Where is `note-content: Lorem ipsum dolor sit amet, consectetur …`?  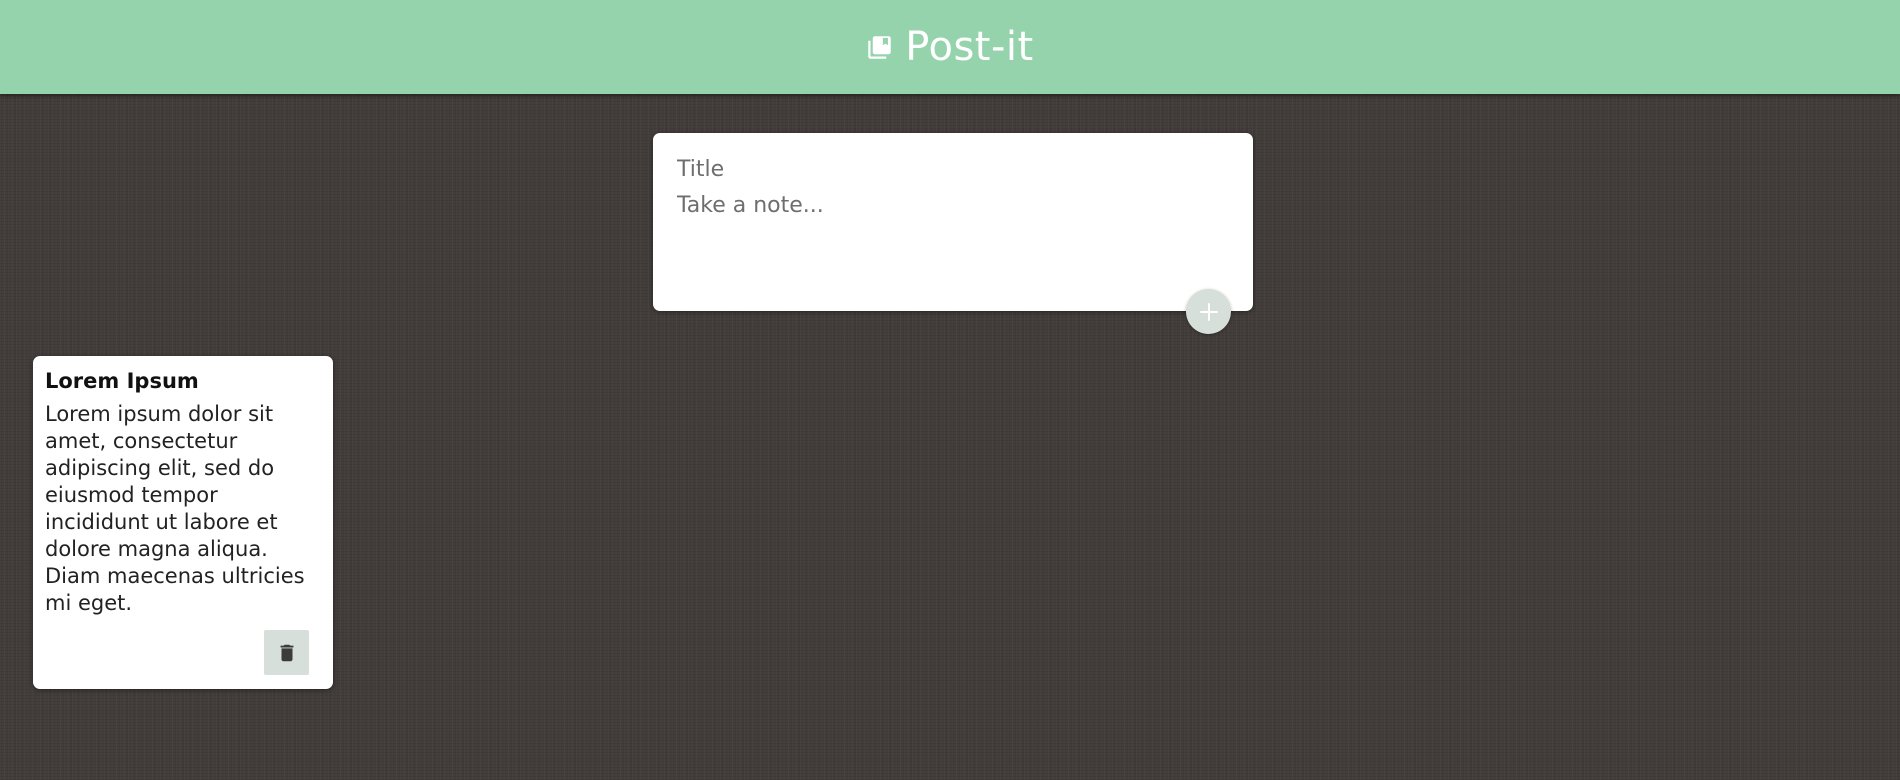
note-content: Lorem ipsum dolor sit amet, consectetur … is located at coordinates (175, 508).